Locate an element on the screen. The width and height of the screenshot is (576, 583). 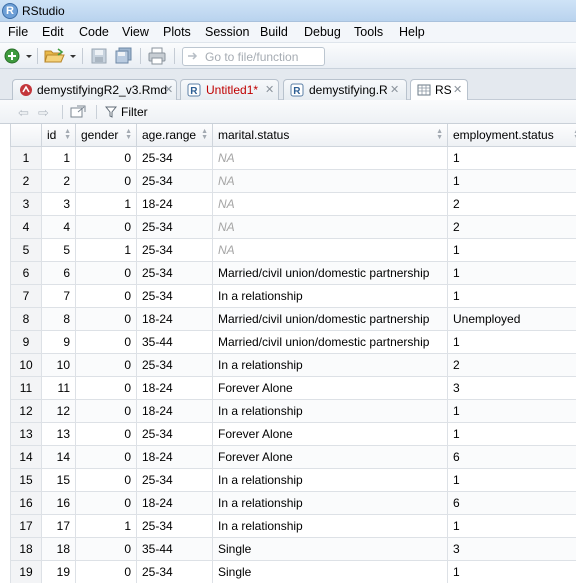
goto-file-function-input: Go to file/function is located at coordinates (253, 56).